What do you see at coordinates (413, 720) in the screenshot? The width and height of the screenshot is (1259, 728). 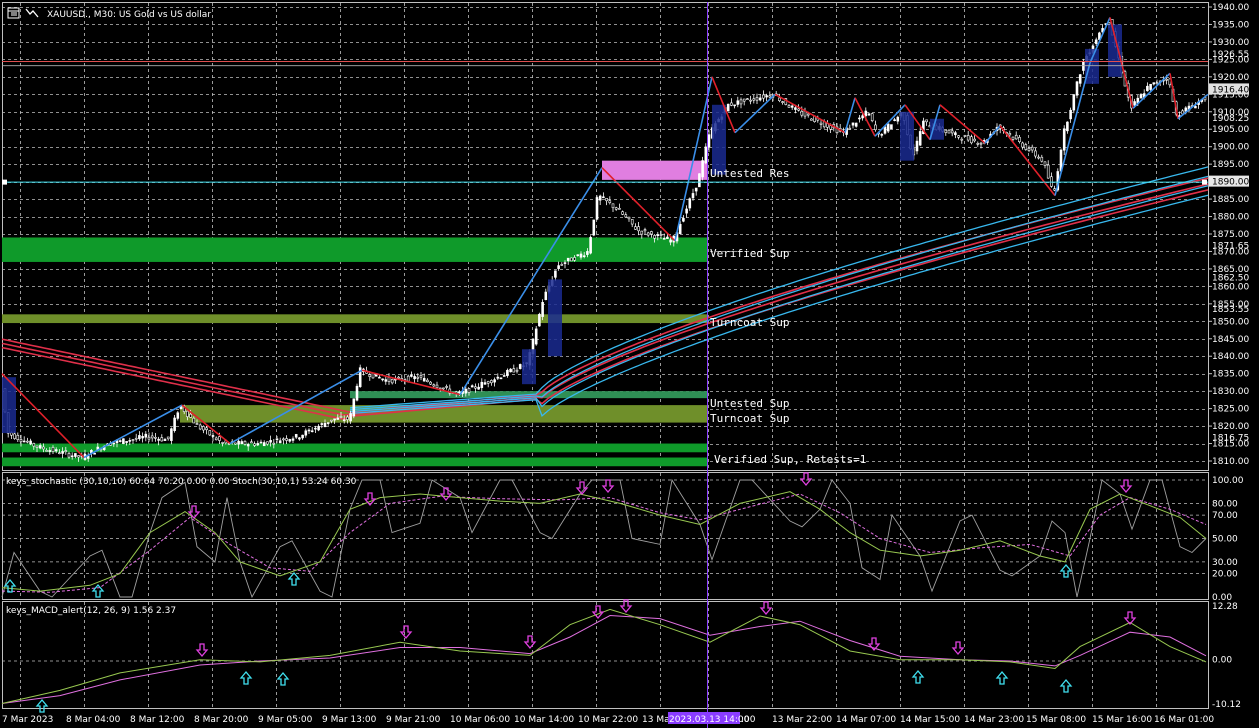 I see `time-axis-label: 9 Mar 21:00` at bounding box center [413, 720].